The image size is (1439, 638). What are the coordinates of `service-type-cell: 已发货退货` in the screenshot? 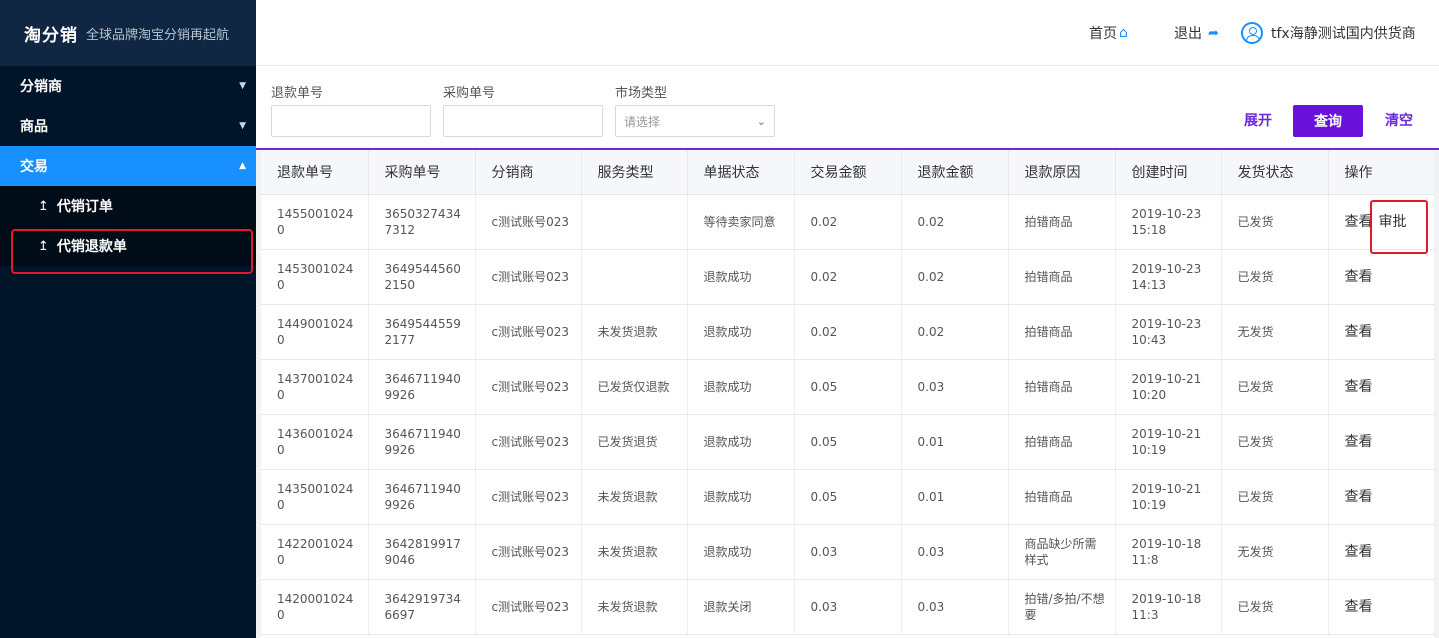 It's located at (634, 442).